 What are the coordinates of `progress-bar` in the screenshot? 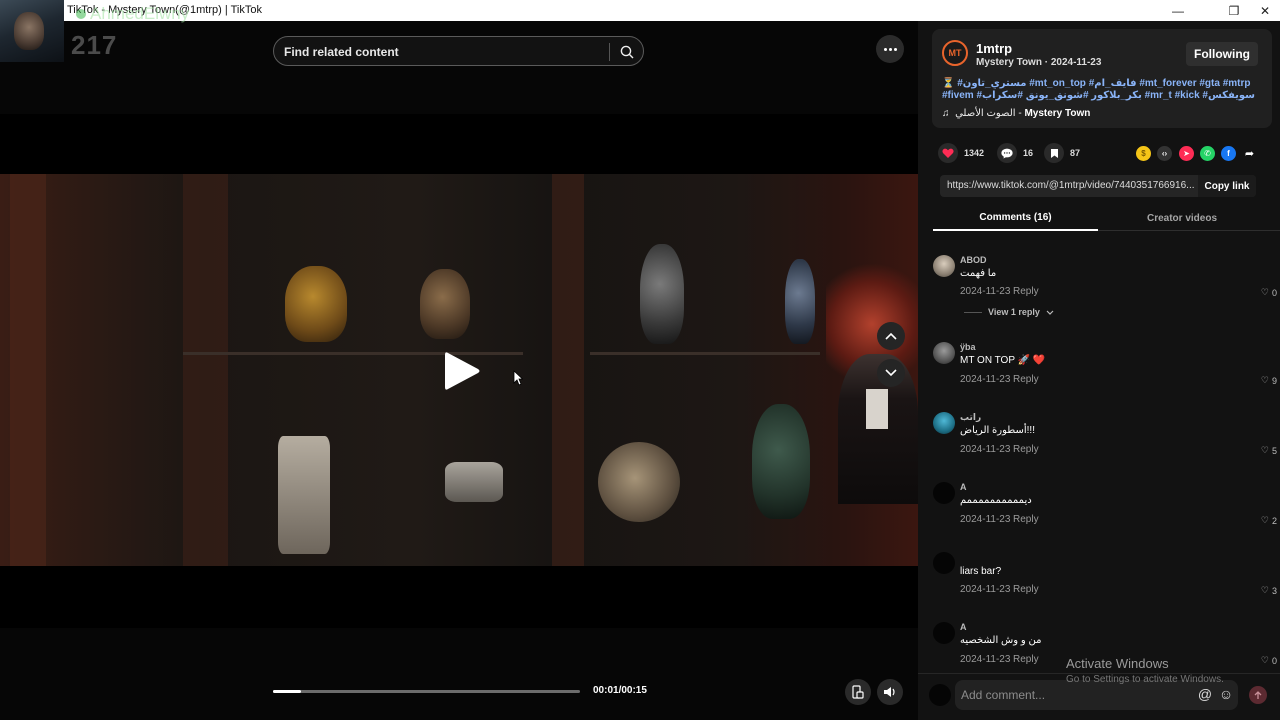 It's located at (426, 691).